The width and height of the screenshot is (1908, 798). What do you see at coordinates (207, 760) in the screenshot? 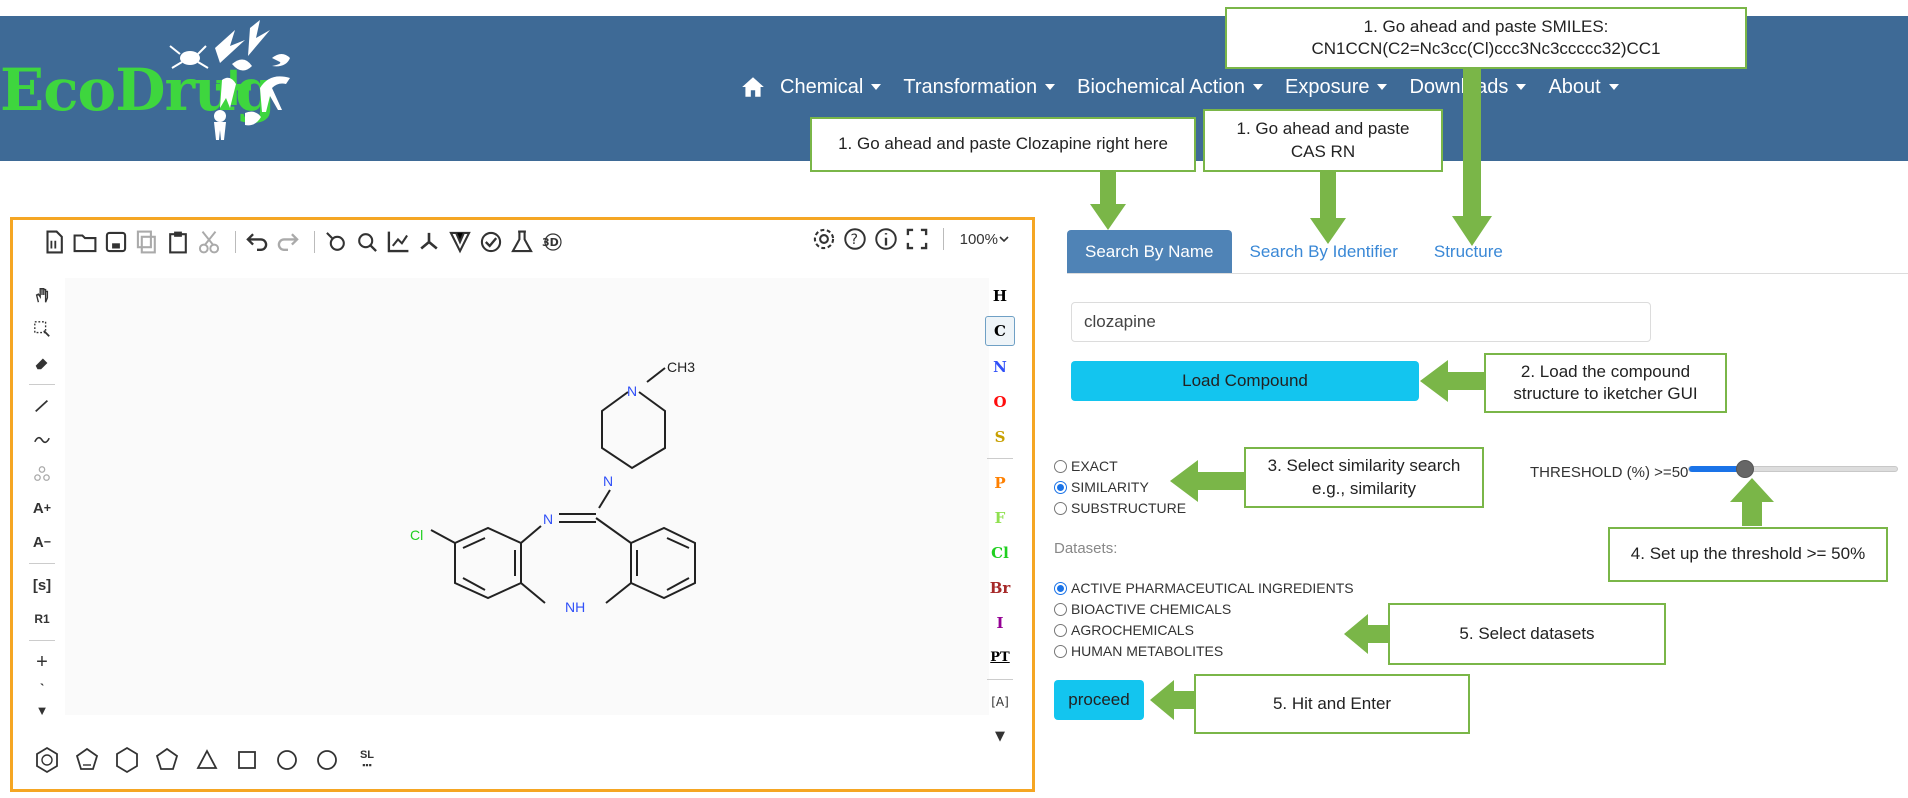
I see `cyclopropane-icon` at bounding box center [207, 760].